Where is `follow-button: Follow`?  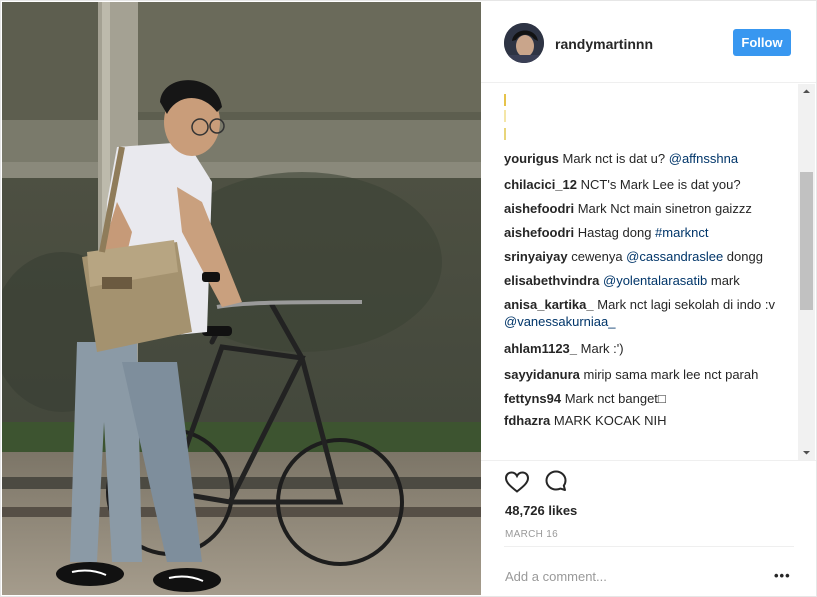
follow-button: Follow is located at coordinates (762, 42).